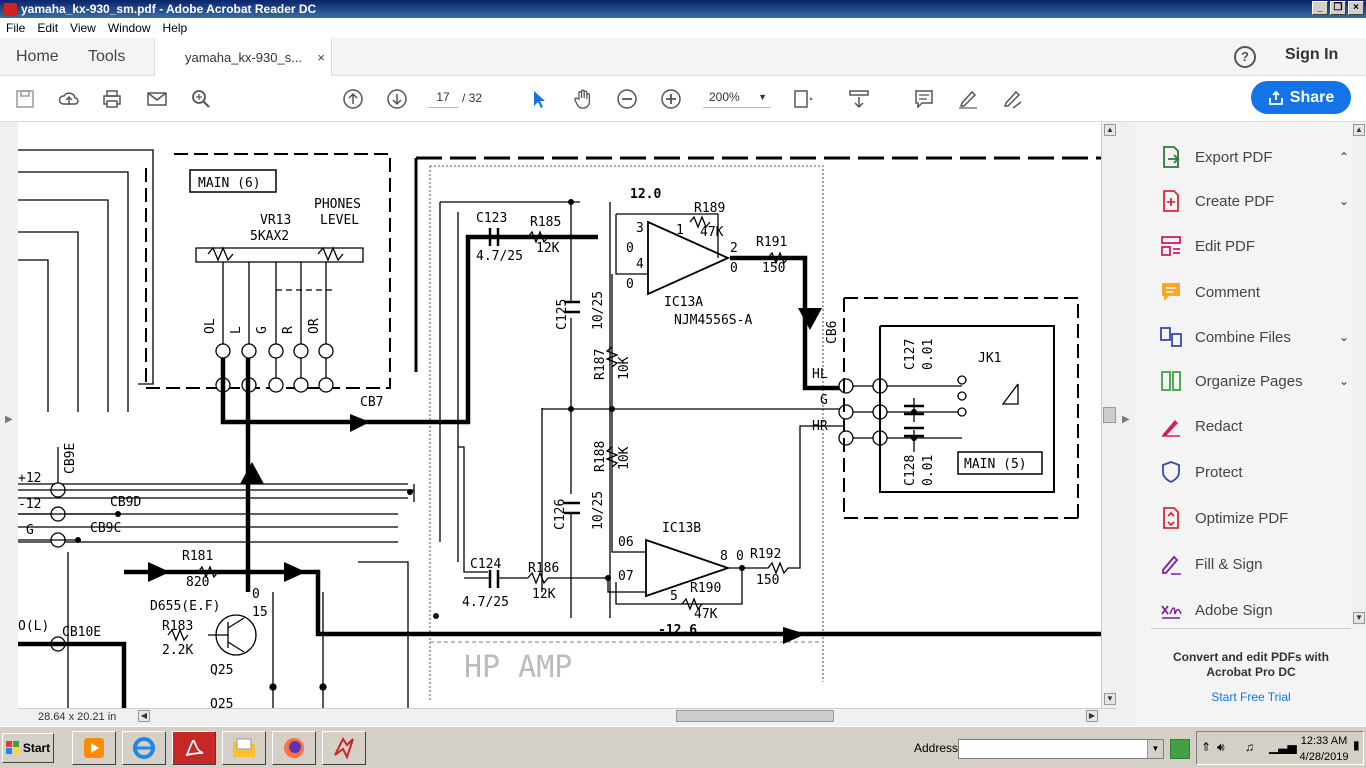 Image resolution: width=1366 pixels, height=768 pixels. Describe the element at coordinates (539, 99) in the screenshot. I see `select-cursor-icon` at that location.